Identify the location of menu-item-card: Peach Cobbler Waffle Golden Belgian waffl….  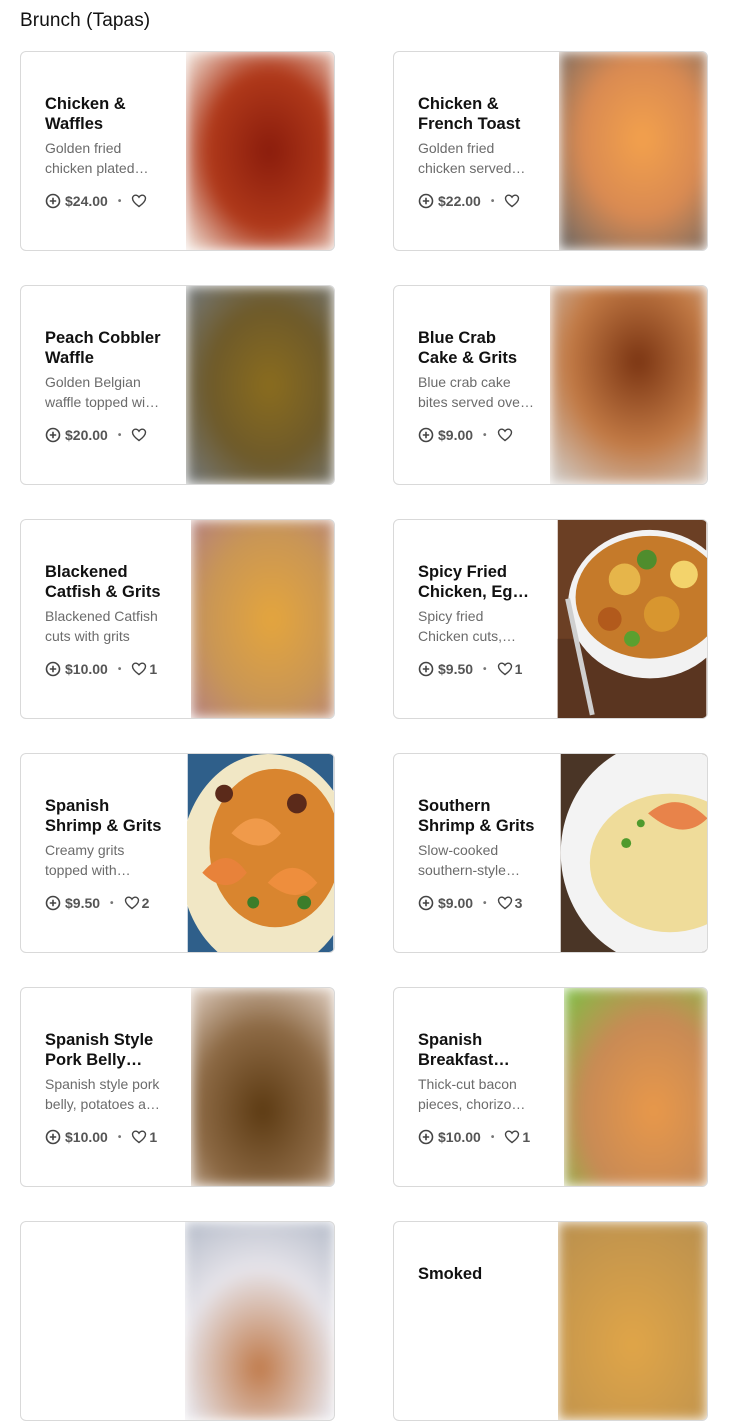
(177, 385).